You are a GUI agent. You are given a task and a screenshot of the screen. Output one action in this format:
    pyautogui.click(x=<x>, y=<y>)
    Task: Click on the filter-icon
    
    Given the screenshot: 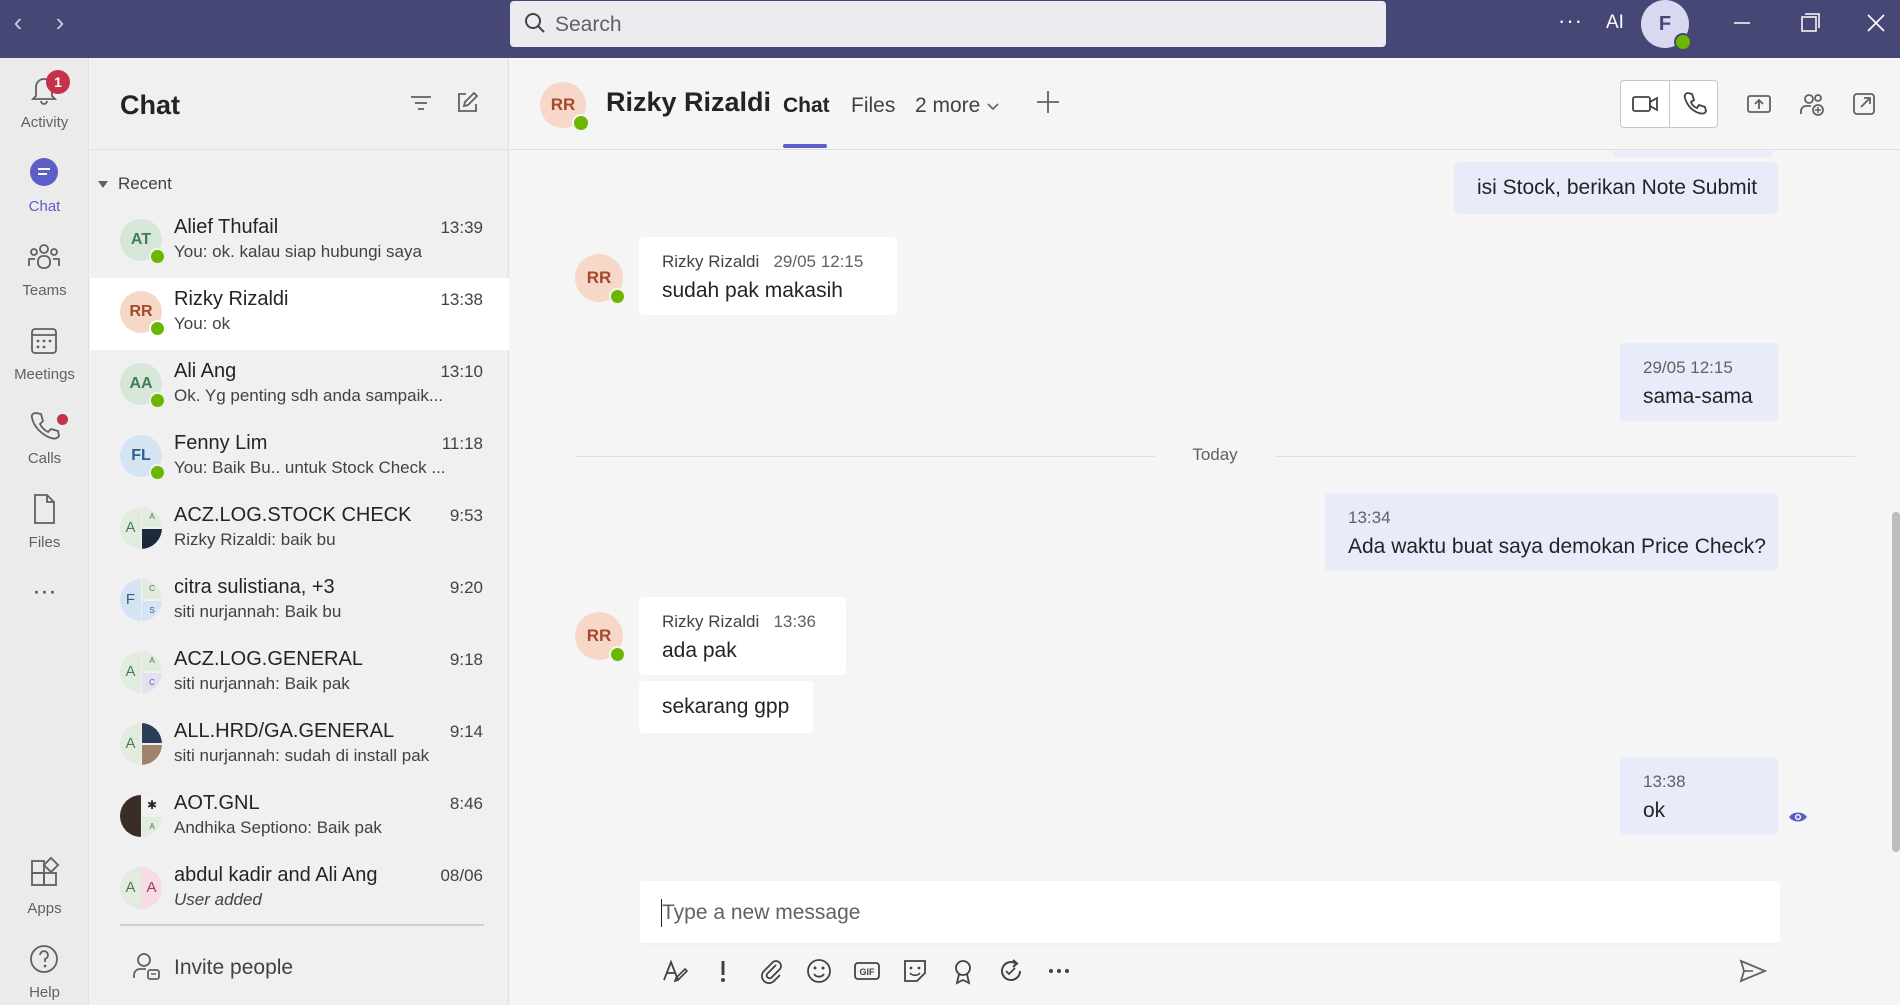 What is the action you would take?
    pyautogui.click(x=421, y=103)
    